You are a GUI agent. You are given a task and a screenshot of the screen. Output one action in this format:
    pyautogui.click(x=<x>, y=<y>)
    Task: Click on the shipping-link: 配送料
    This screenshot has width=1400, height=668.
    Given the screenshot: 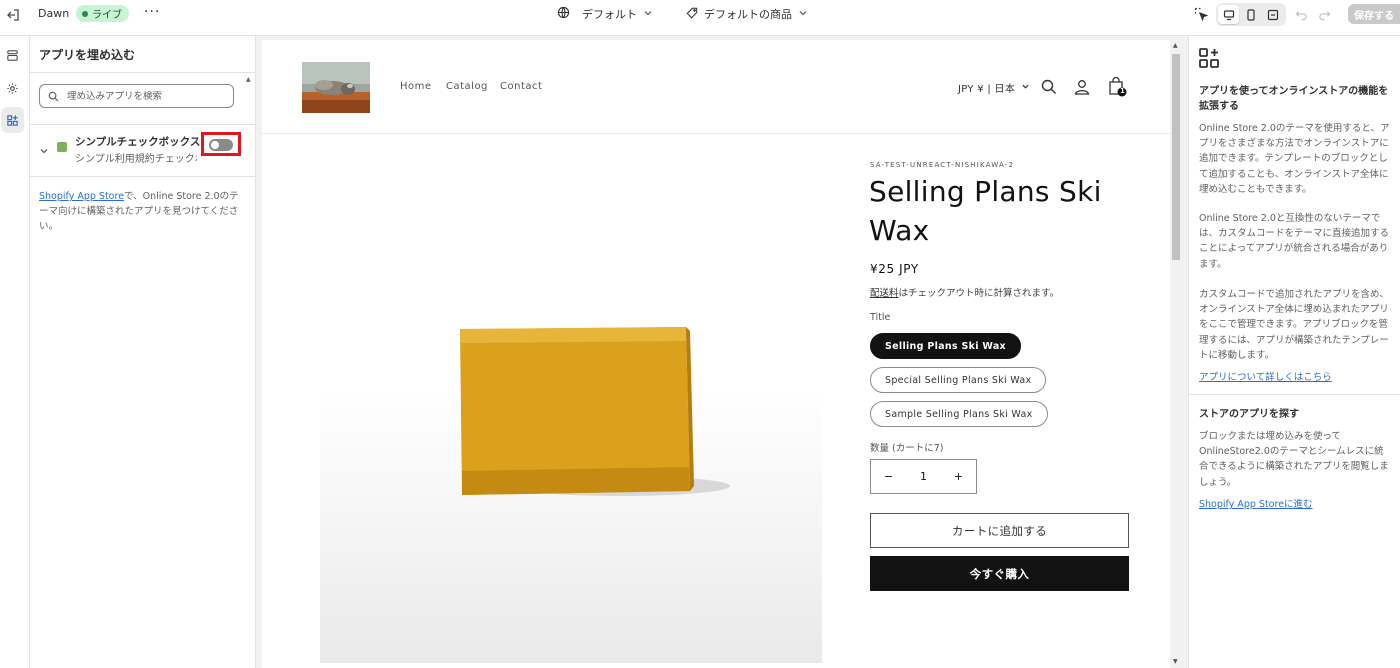 What is the action you would take?
    pyautogui.click(x=884, y=293)
    